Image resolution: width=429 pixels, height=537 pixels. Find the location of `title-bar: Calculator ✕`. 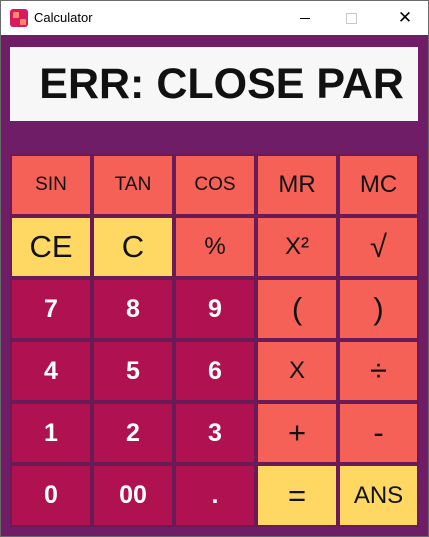

title-bar: Calculator ✕ is located at coordinates (214, 18).